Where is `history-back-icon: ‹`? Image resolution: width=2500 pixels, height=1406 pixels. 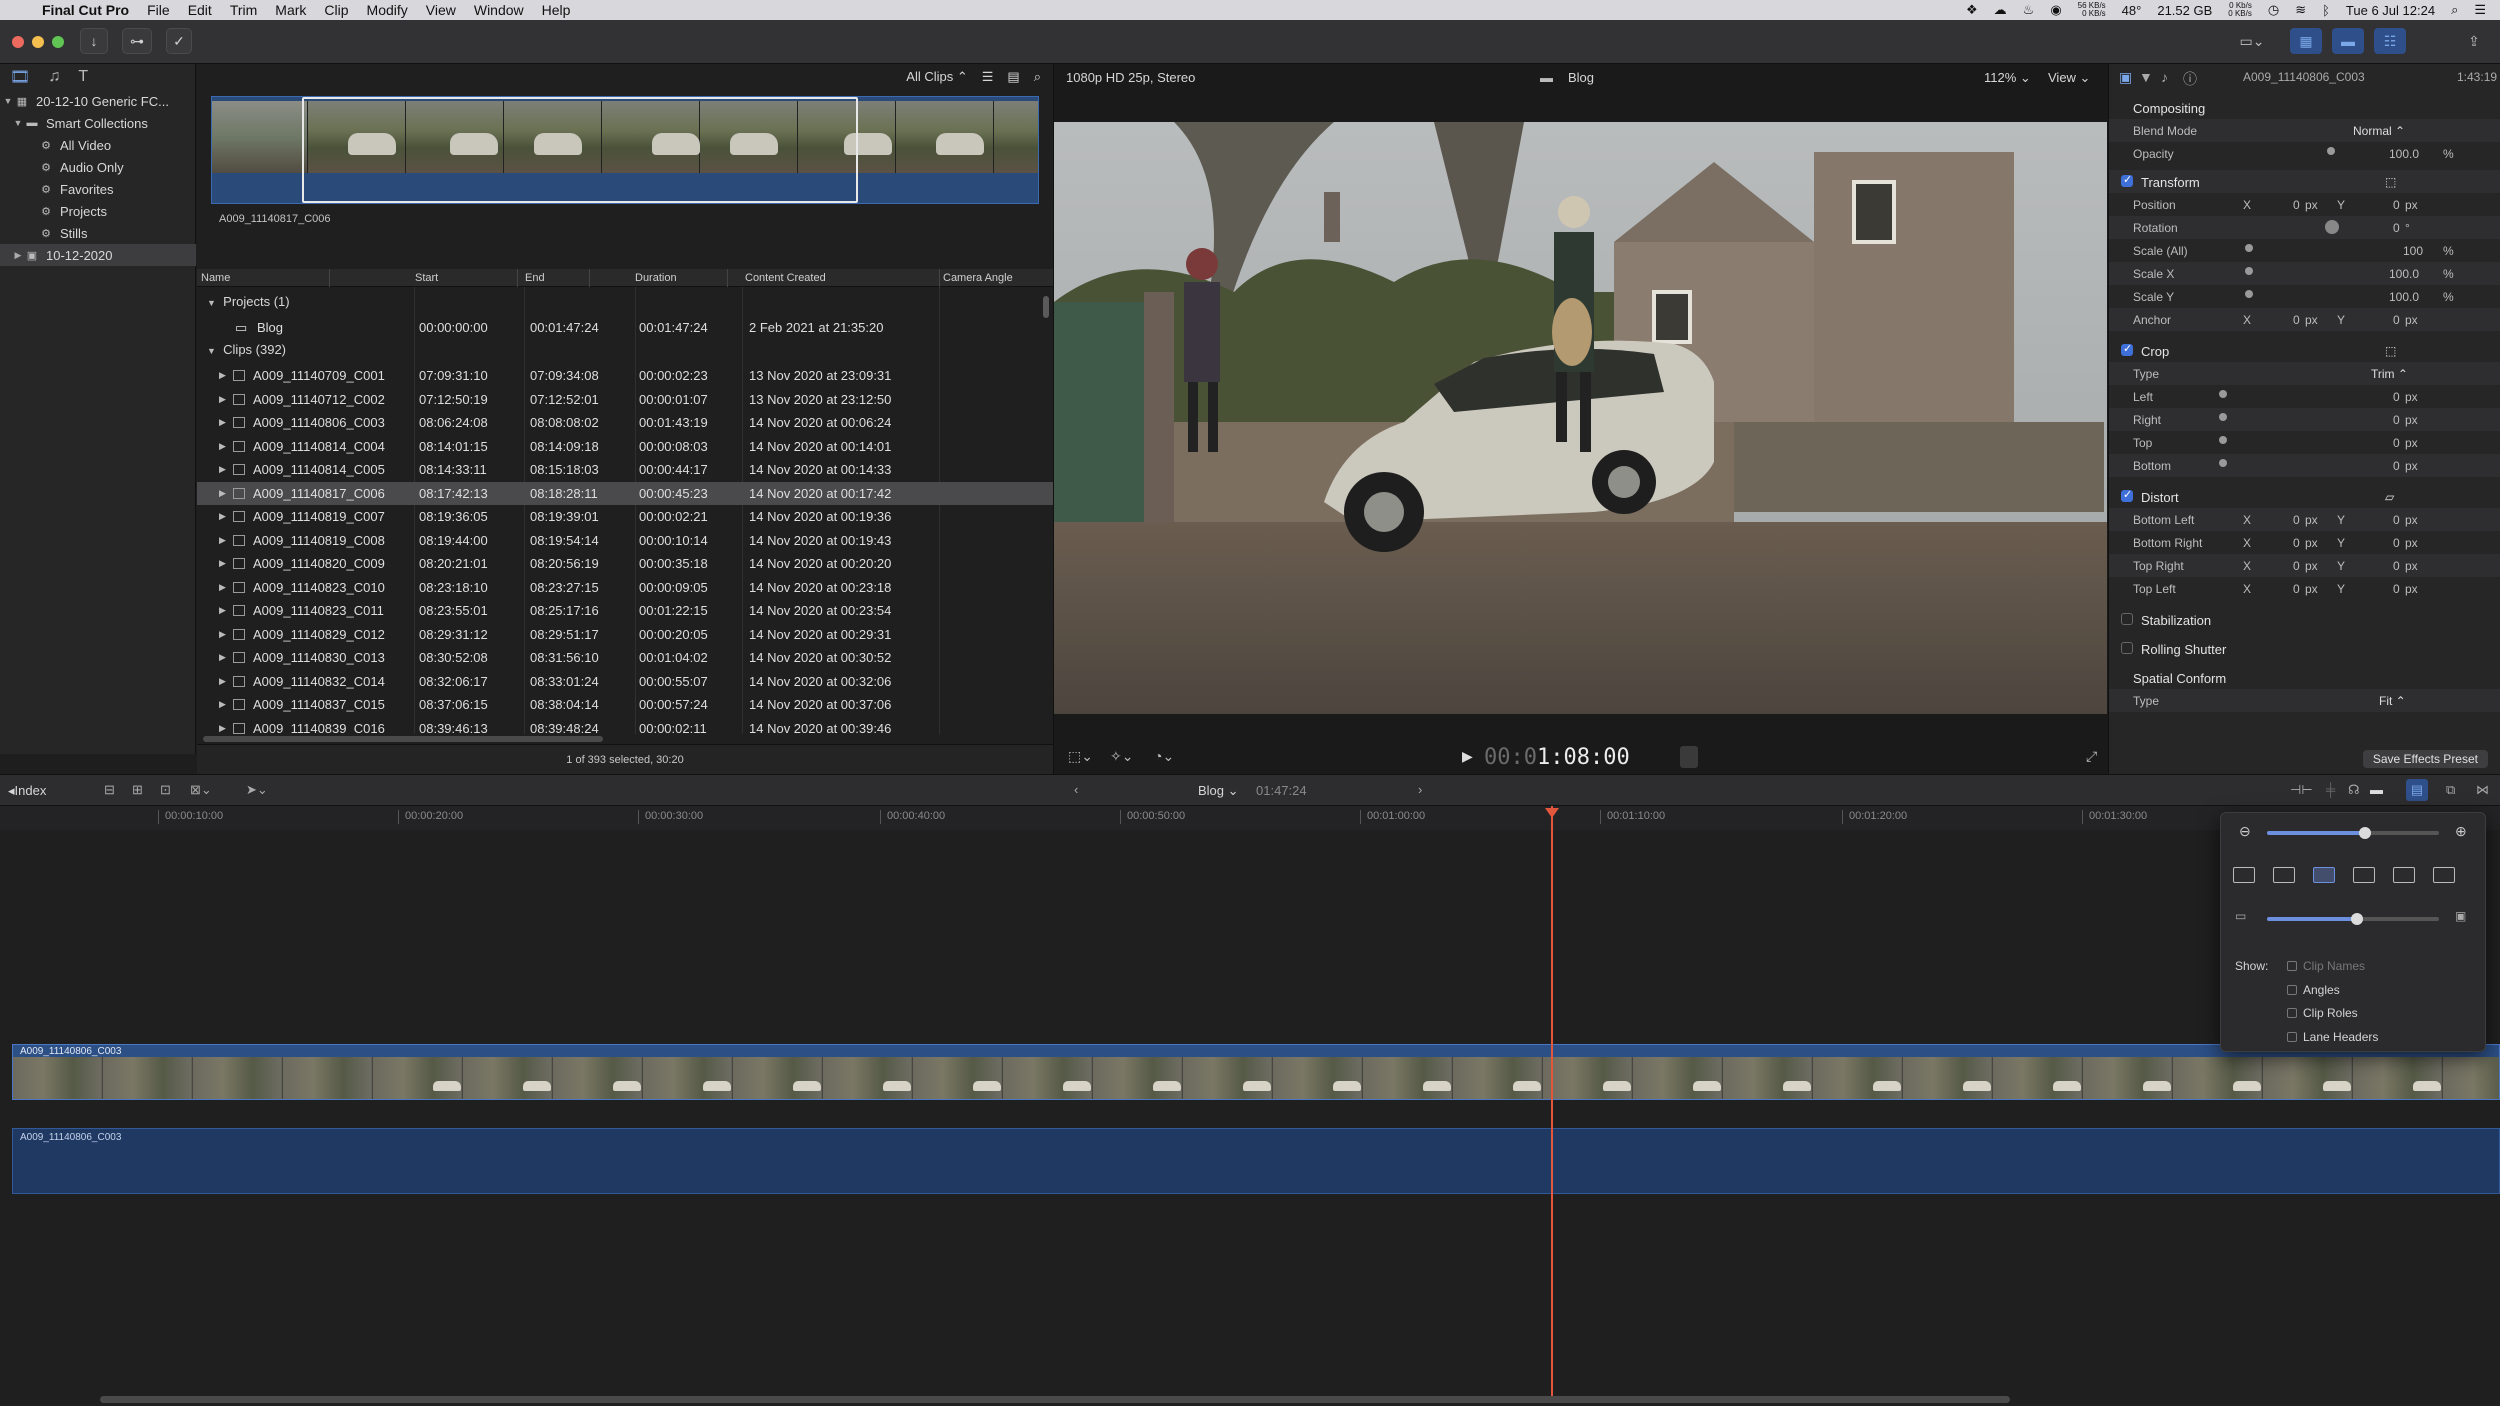 history-back-icon: ‹ is located at coordinates (1076, 789).